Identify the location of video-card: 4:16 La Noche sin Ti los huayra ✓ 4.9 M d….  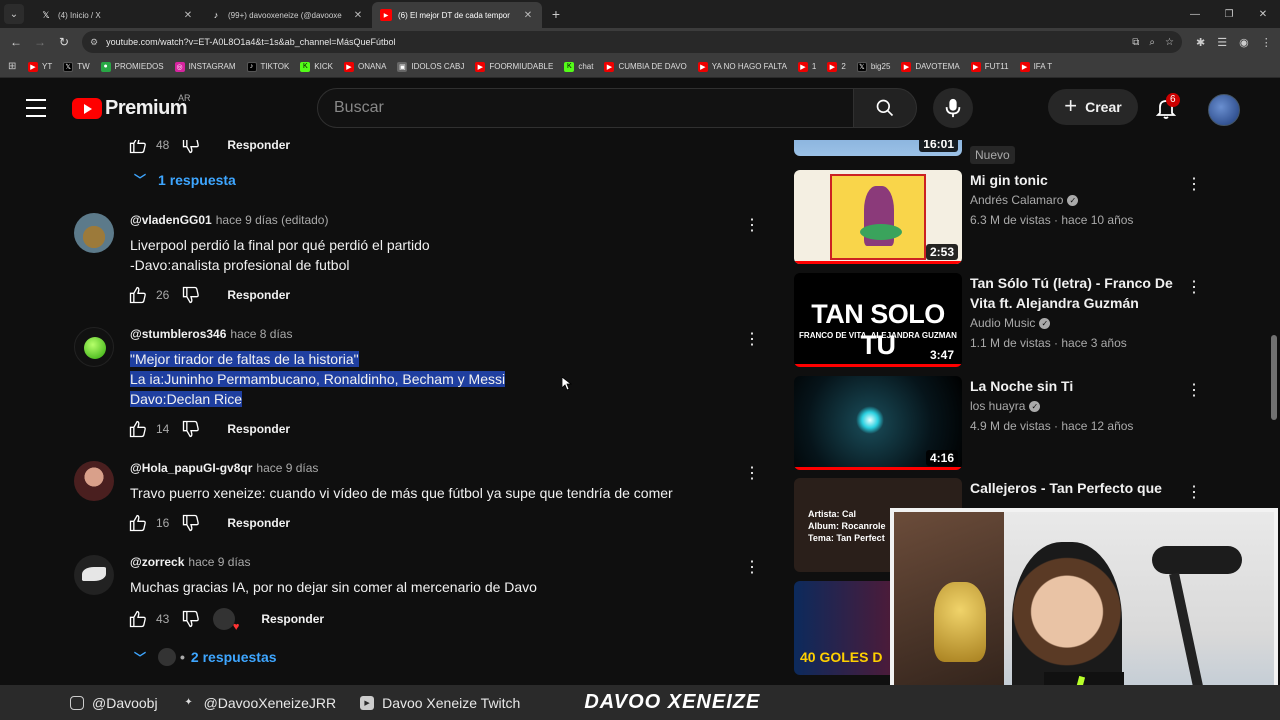
(1004, 423).